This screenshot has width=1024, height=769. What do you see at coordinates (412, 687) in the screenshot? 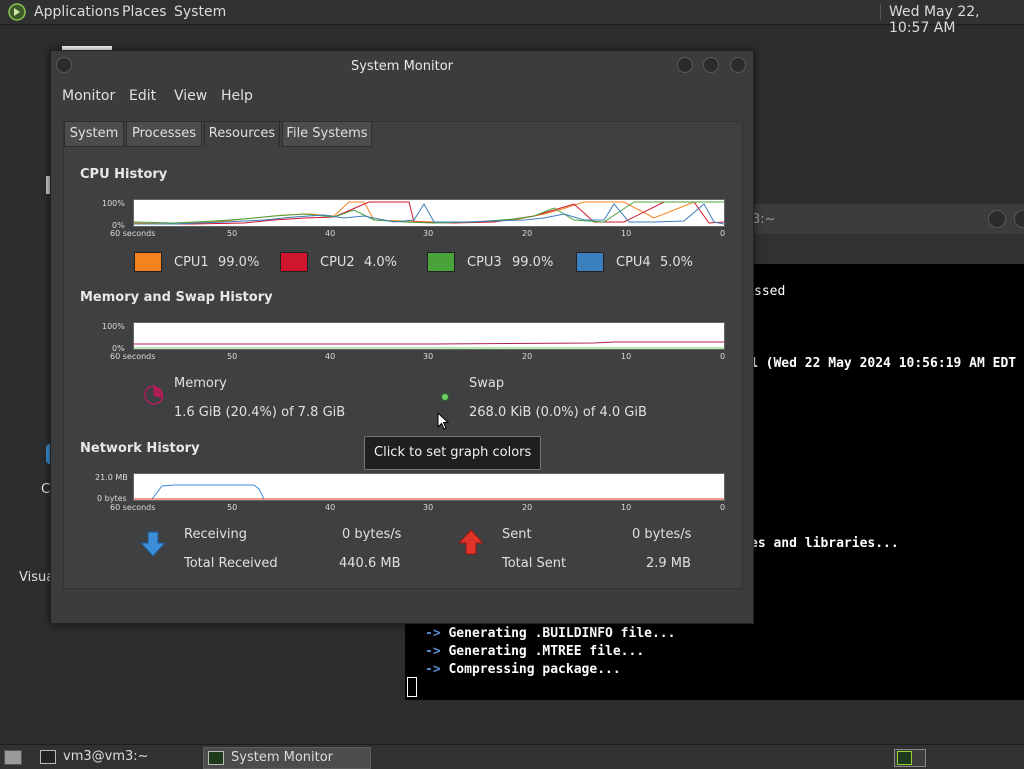
I see `terminal-cursor` at bounding box center [412, 687].